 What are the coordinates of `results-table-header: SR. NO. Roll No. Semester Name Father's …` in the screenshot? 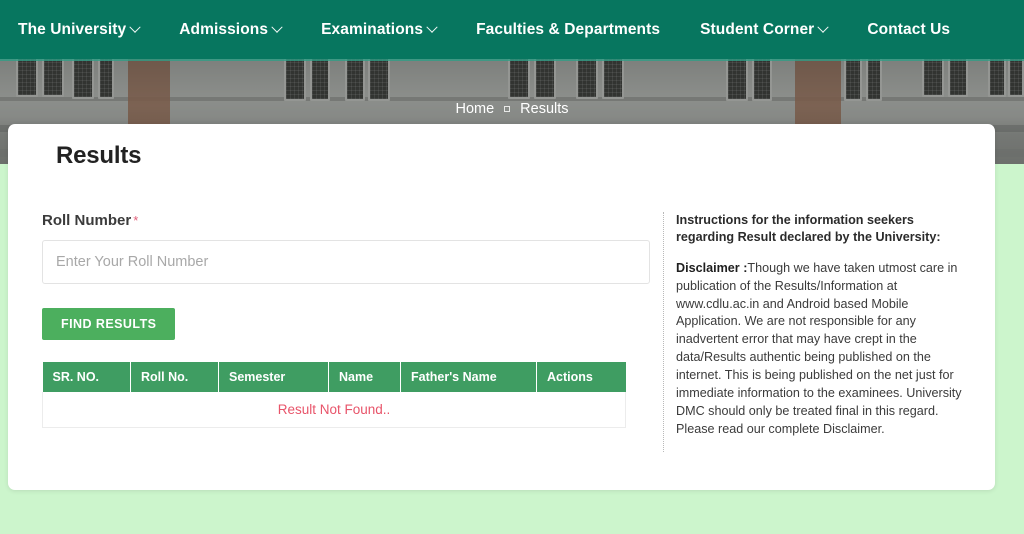 It's located at (334, 377).